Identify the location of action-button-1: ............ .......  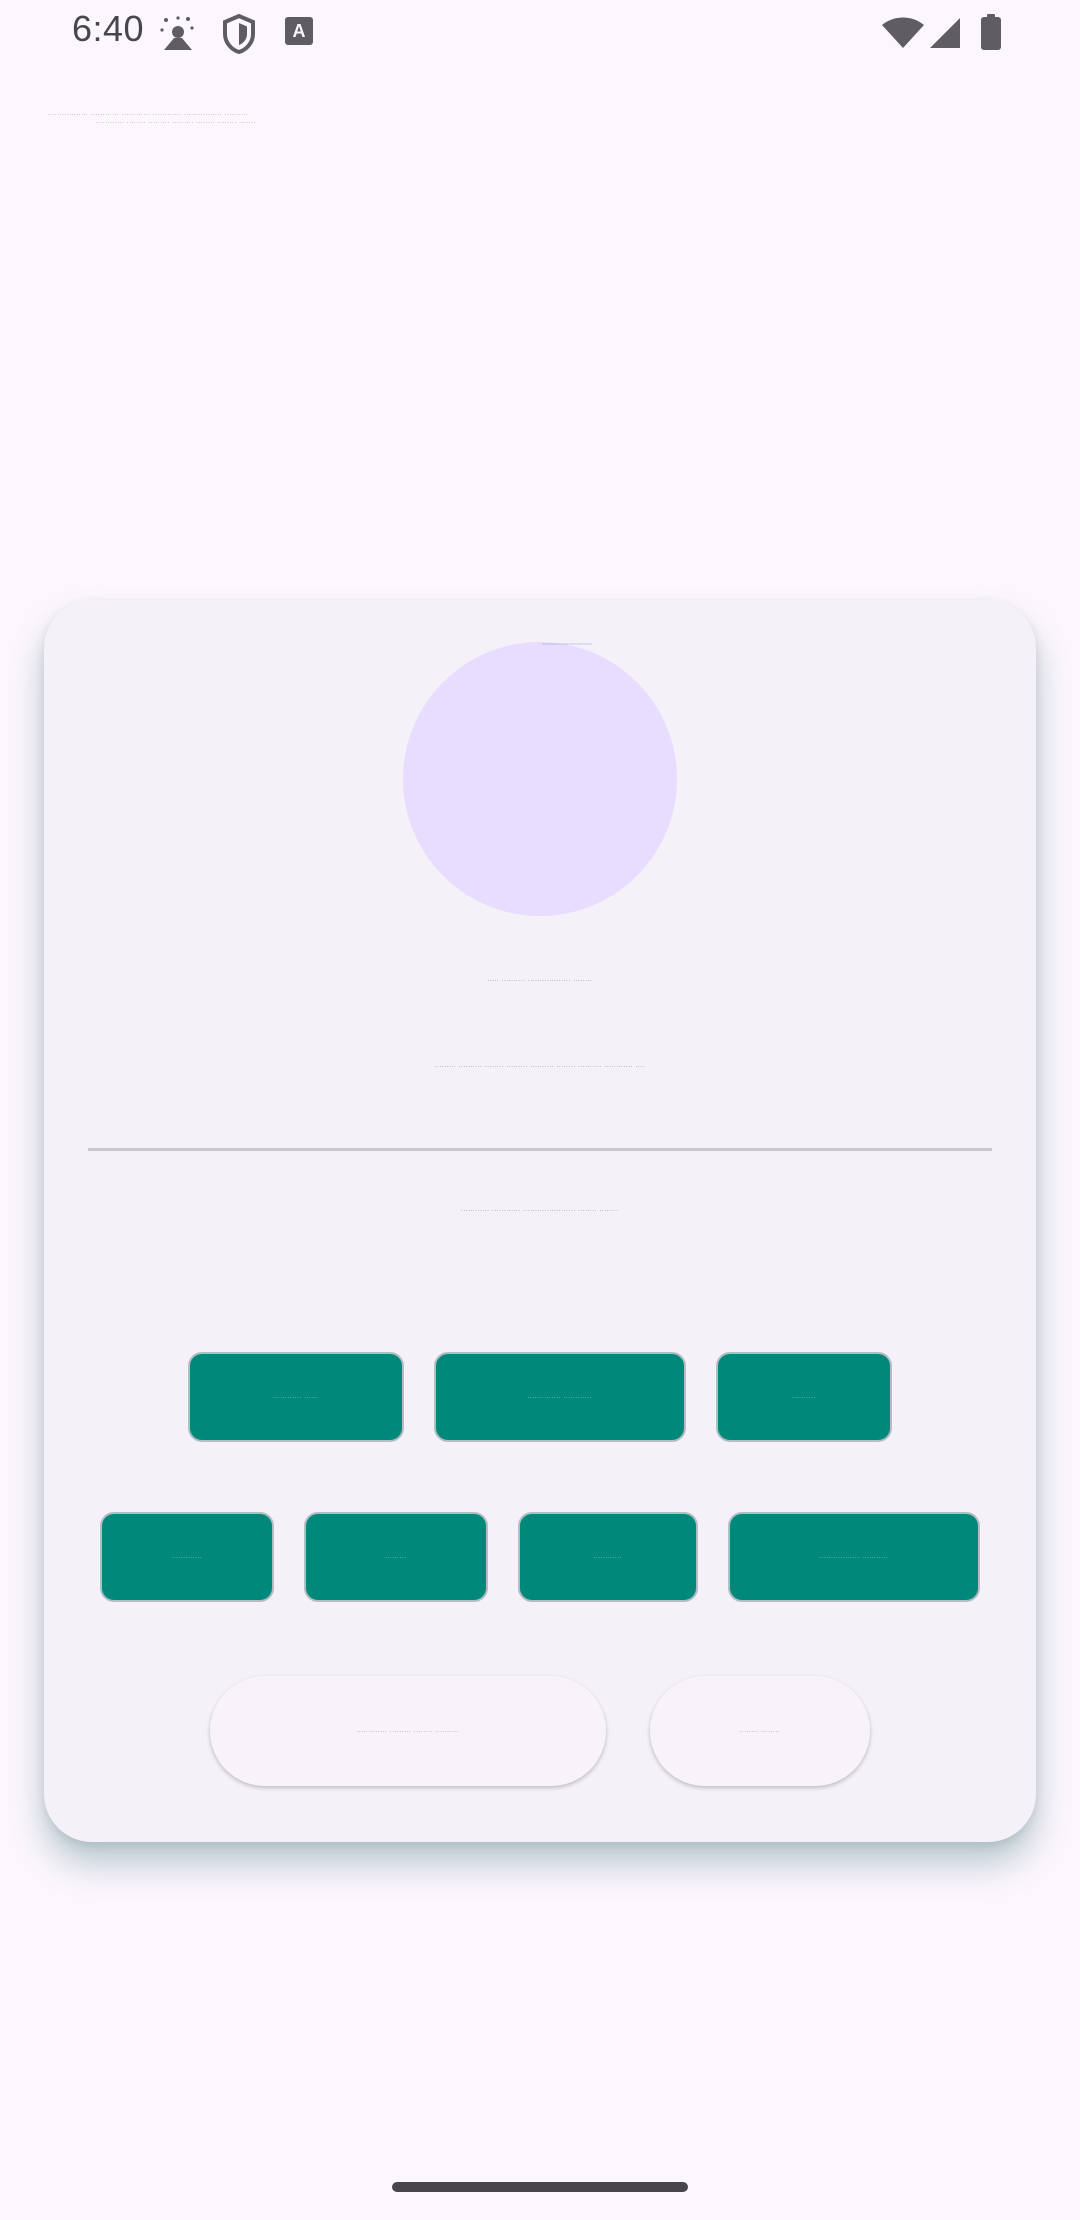
(296, 1397).